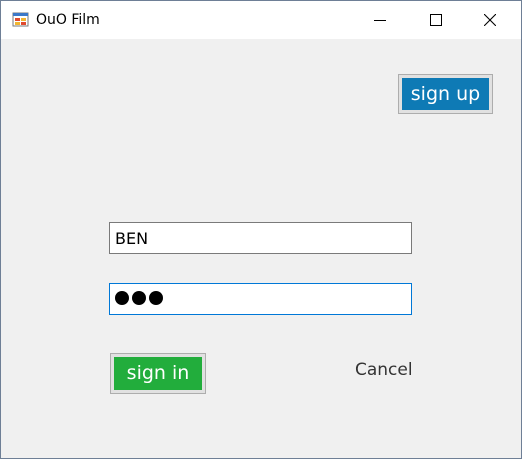 The width and height of the screenshot is (522, 459). I want to click on window-title: OuO Film, so click(68, 20).